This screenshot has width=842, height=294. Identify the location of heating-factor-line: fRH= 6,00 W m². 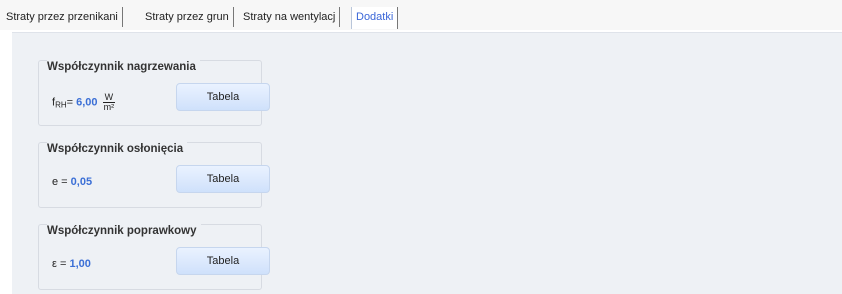
(84, 102).